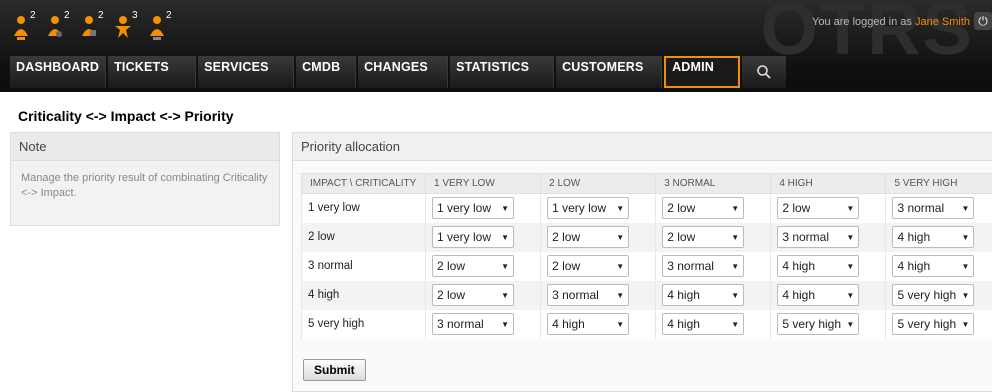 Image resolution: width=992 pixels, height=392 pixels. Describe the element at coordinates (27, 27) in the screenshot. I see `locked-tickets-icon: 2` at that location.